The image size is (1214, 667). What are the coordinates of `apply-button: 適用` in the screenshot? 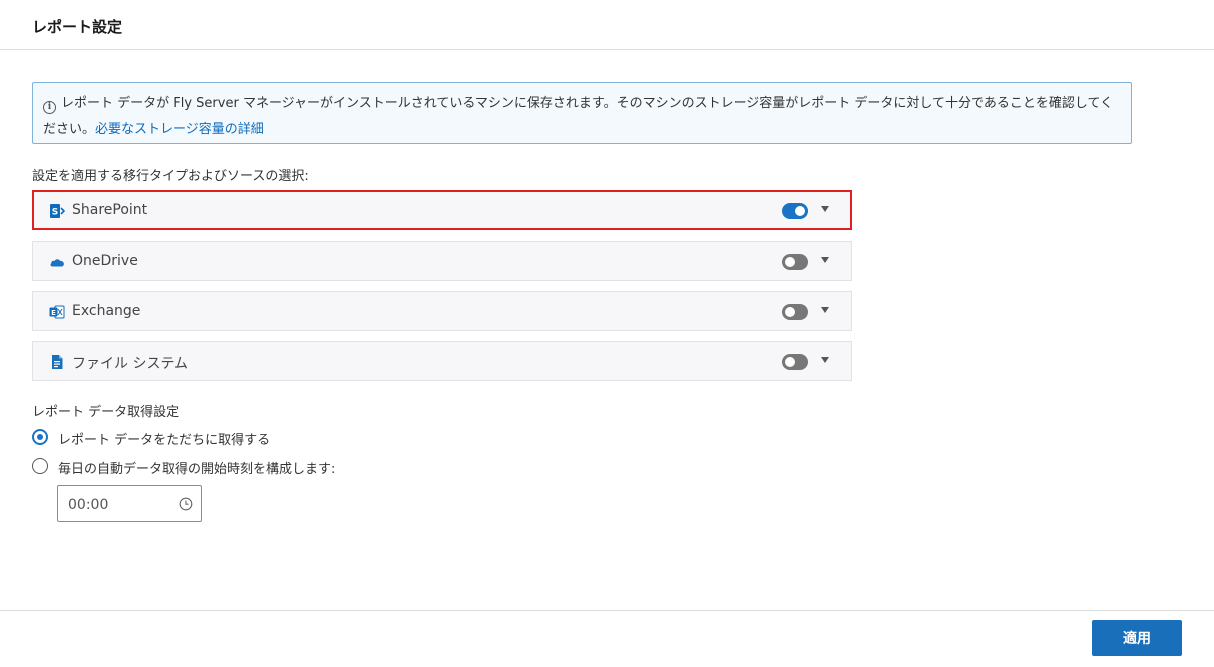 It's located at (1137, 638).